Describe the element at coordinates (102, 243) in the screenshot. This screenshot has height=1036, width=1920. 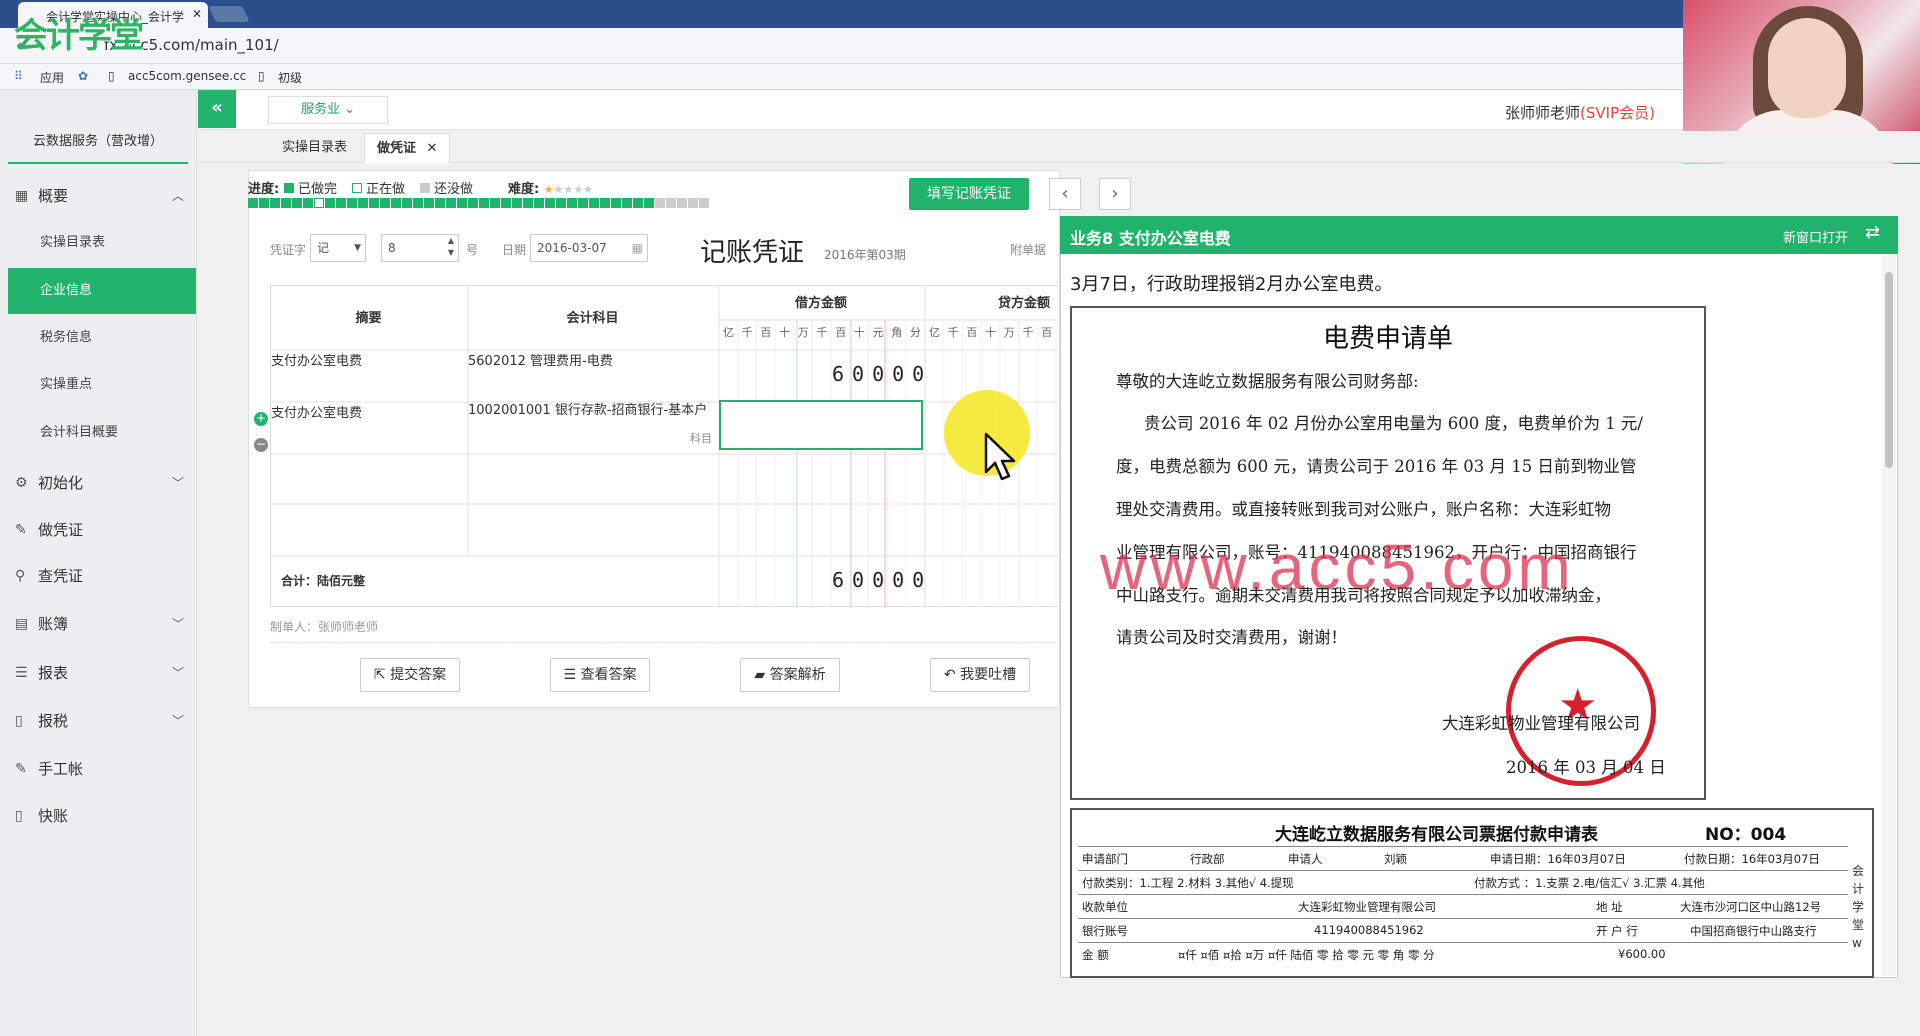
I see `sidebar-sub-catalog: 实操目录表` at that location.